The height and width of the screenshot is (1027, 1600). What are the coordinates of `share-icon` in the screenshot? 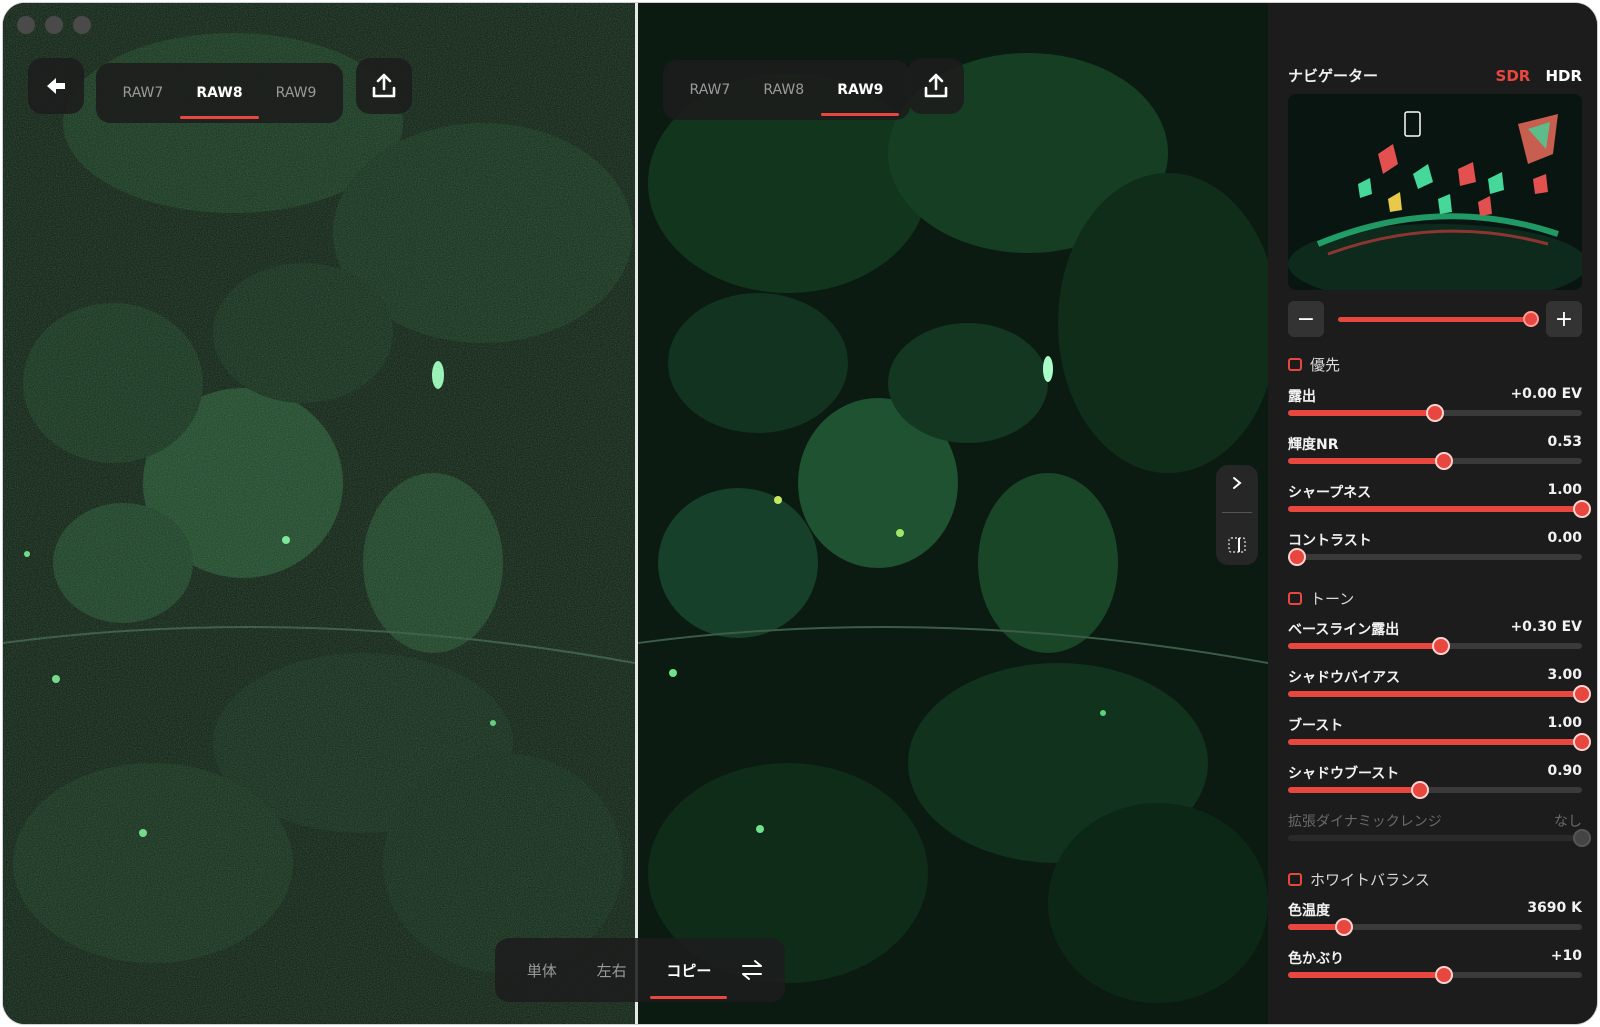 It's located at (936, 85).